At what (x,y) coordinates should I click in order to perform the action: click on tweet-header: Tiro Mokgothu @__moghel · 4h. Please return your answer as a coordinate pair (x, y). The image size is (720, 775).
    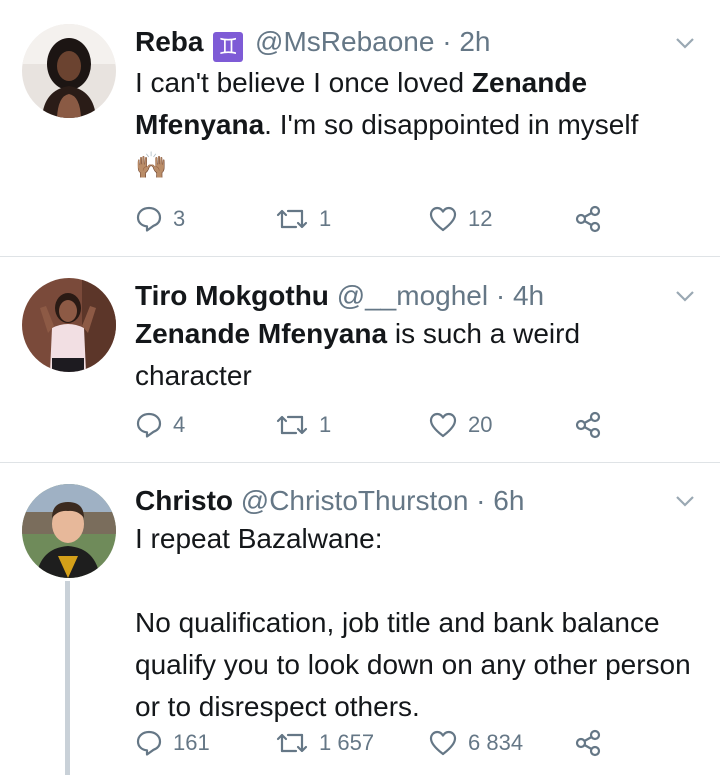
    Looking at the image, I should click on (339, 296).